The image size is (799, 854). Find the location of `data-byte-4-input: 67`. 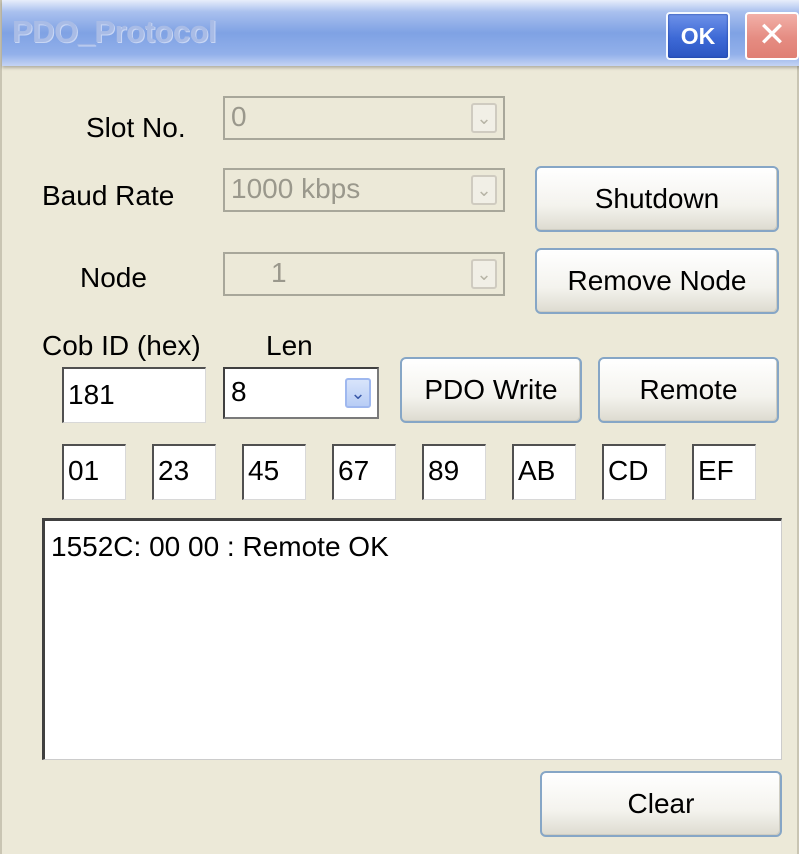

data-byte-4-input: 67 is located at coordinates (364, 472).